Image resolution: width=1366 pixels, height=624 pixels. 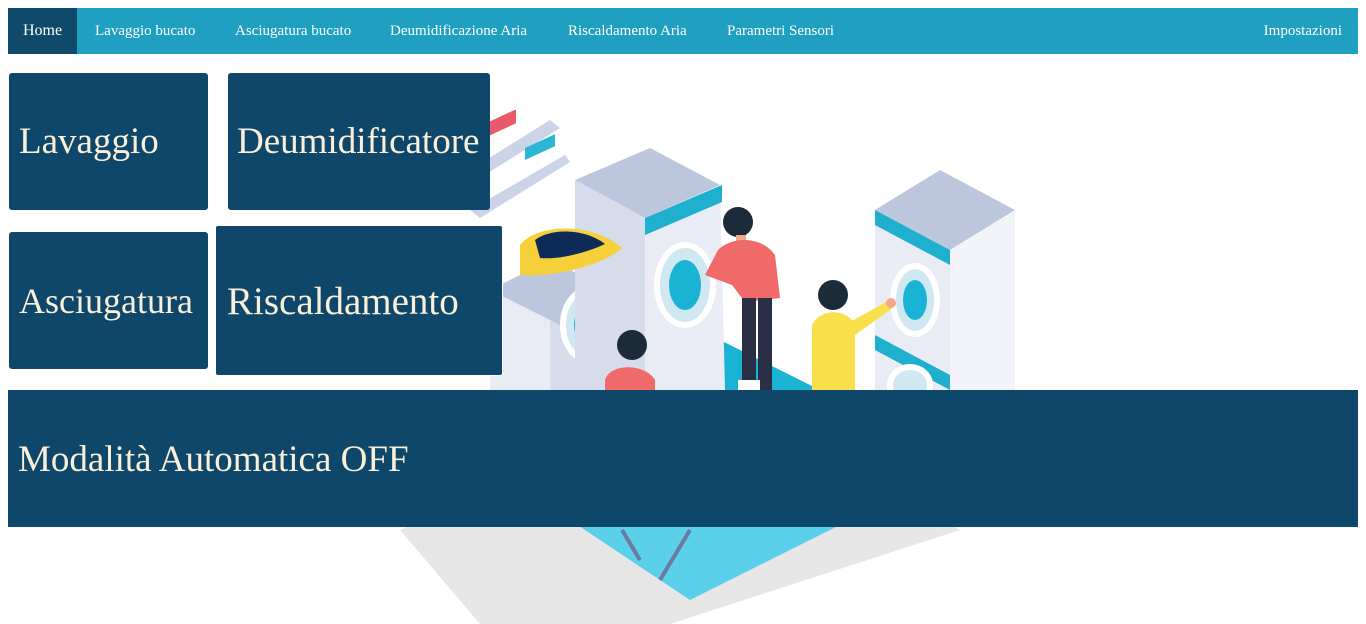 I want to click on tile-deumidificatore-label: Deumidificatore, so click(x=358, y=141).